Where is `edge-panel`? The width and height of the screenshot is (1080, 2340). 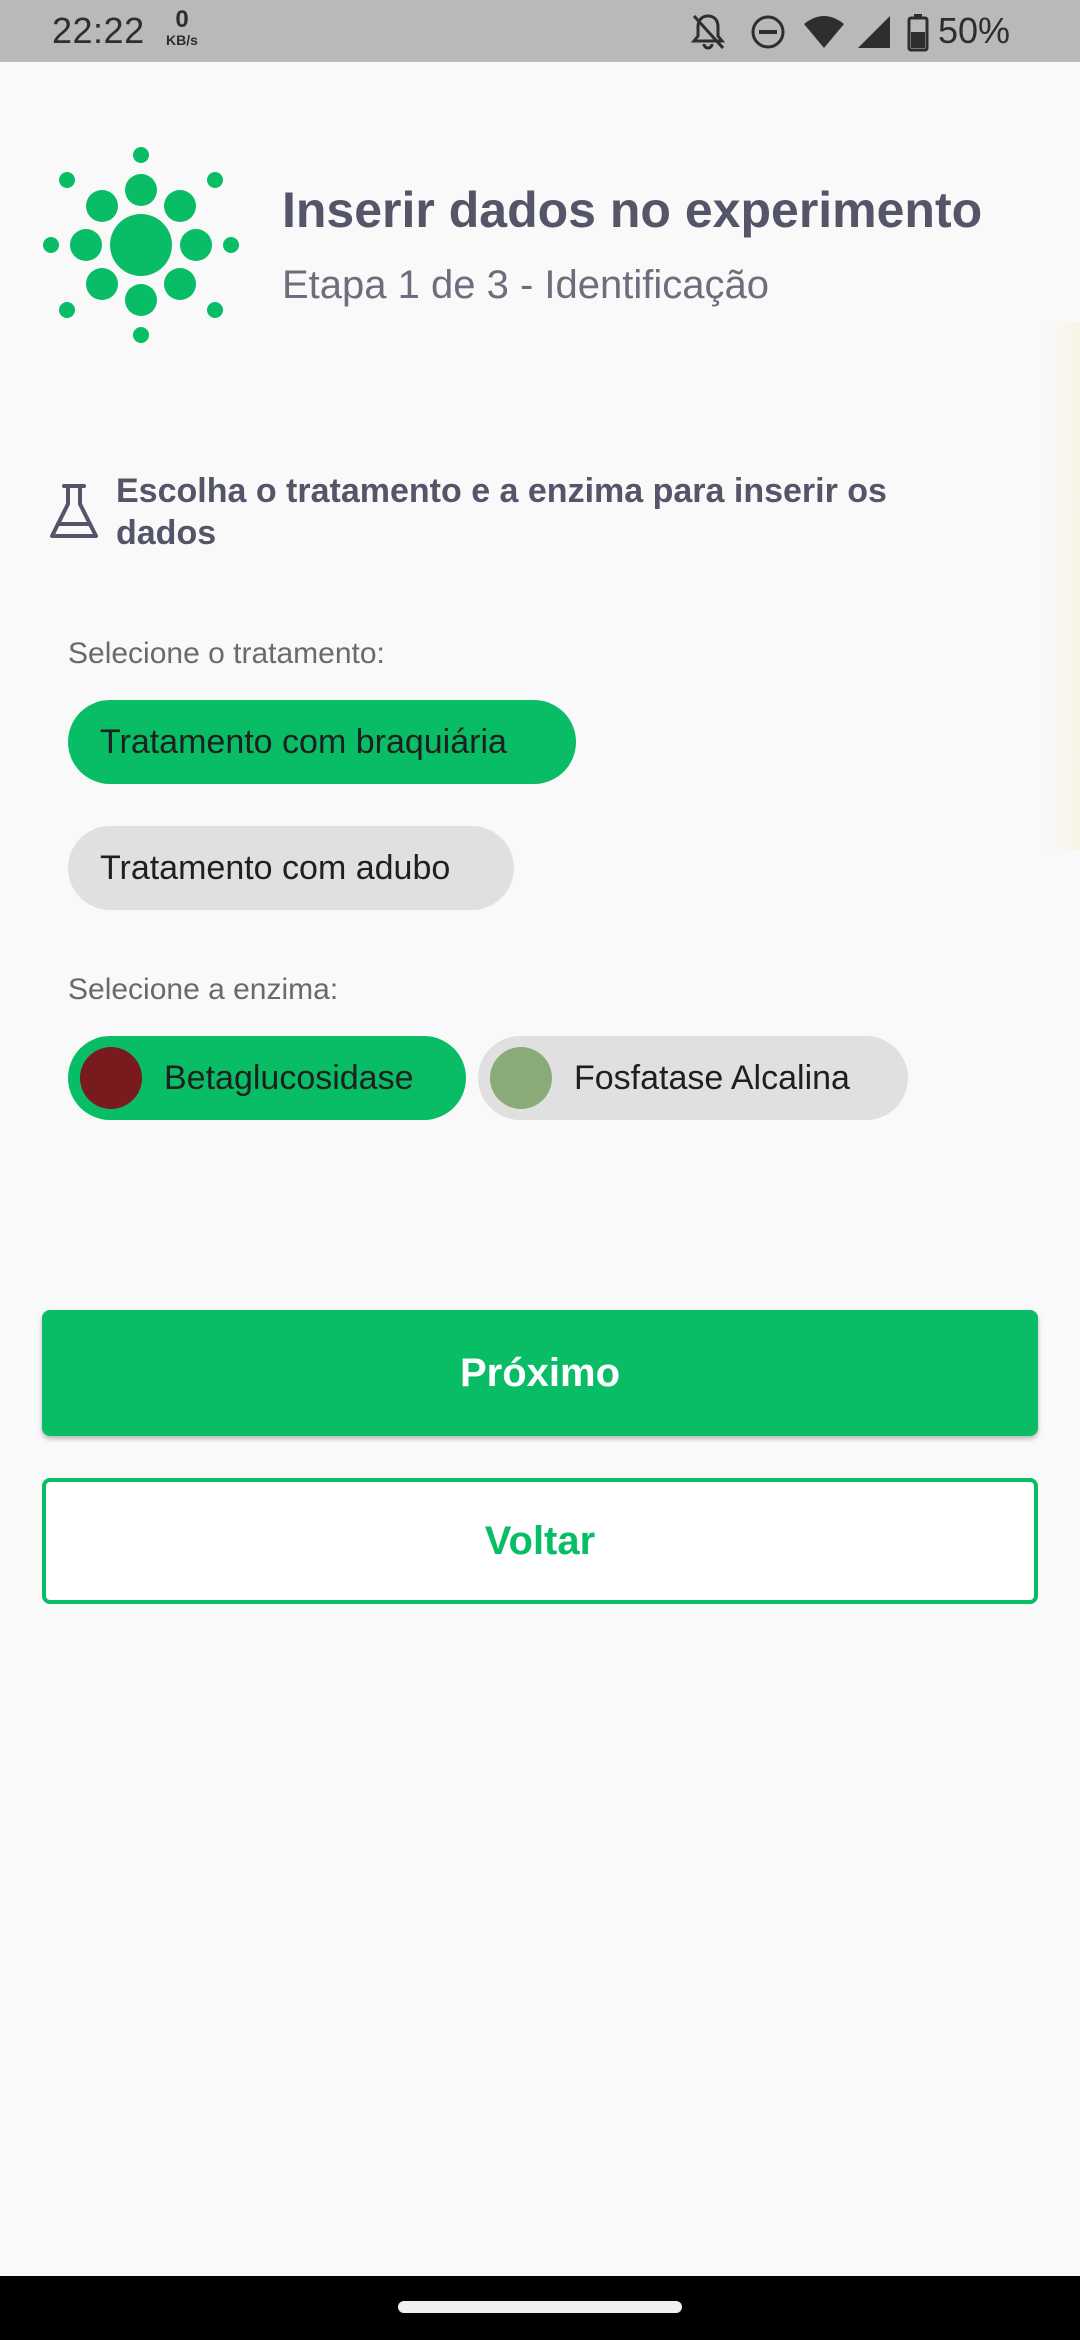 edge-panel is located at coordinates (1062, 586).